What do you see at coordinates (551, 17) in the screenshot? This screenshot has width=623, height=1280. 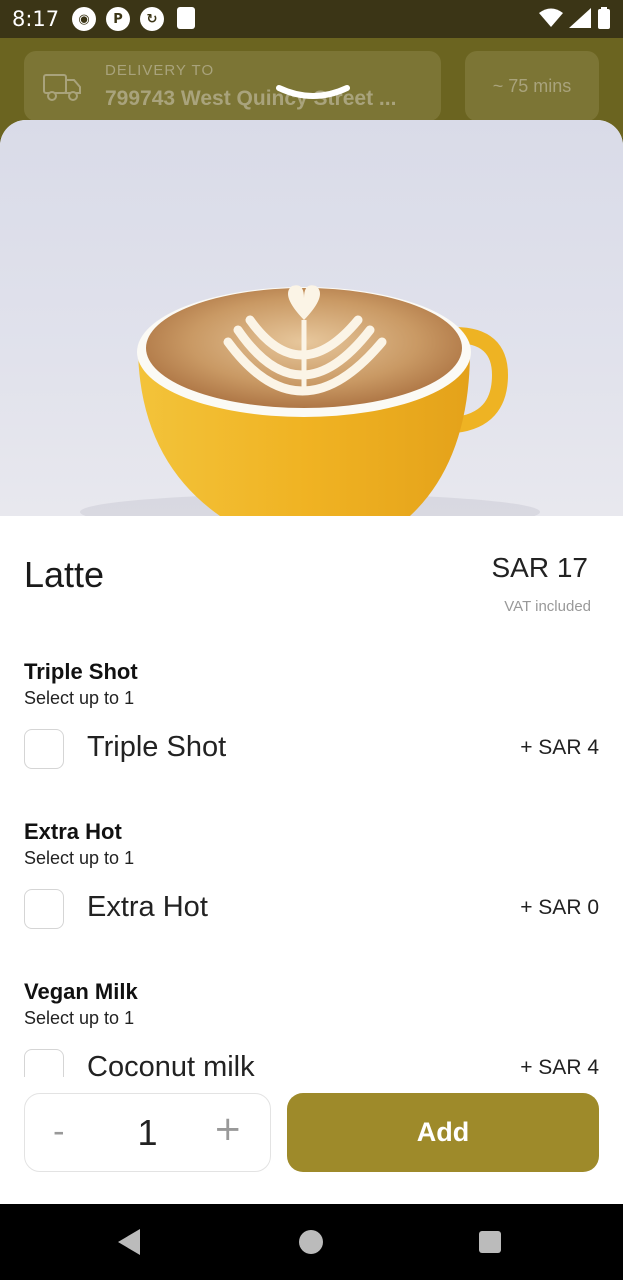 I see `wifi-icon` at bounding box center [551, 17].